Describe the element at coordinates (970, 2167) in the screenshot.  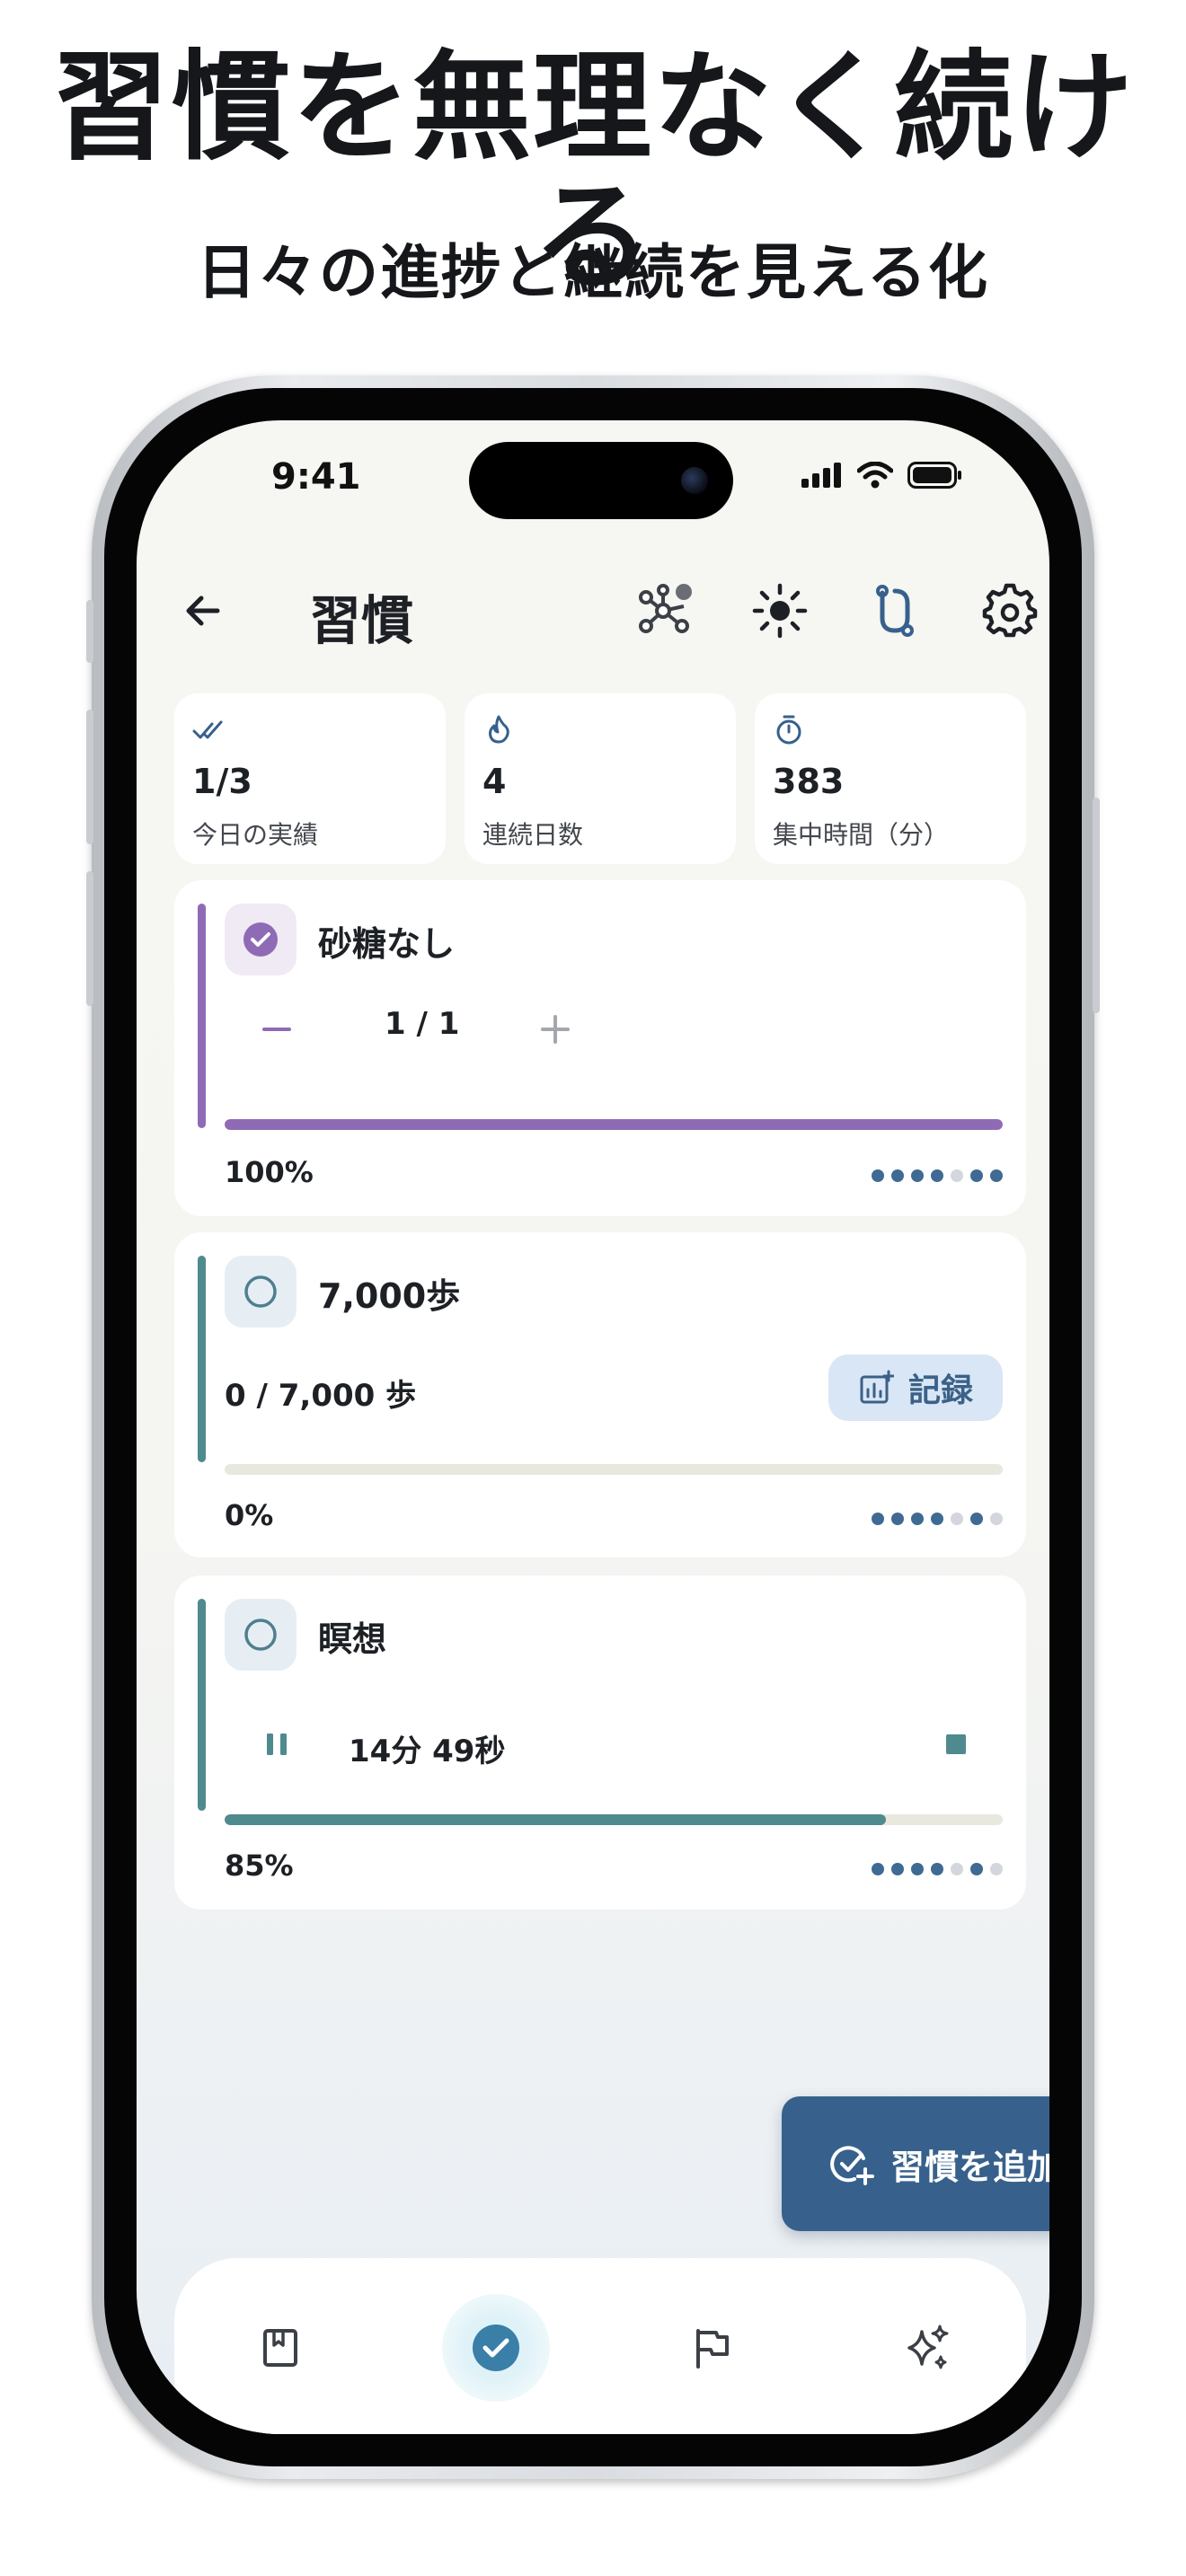
I see `add-habit-label: 習慣を追加` at that location.